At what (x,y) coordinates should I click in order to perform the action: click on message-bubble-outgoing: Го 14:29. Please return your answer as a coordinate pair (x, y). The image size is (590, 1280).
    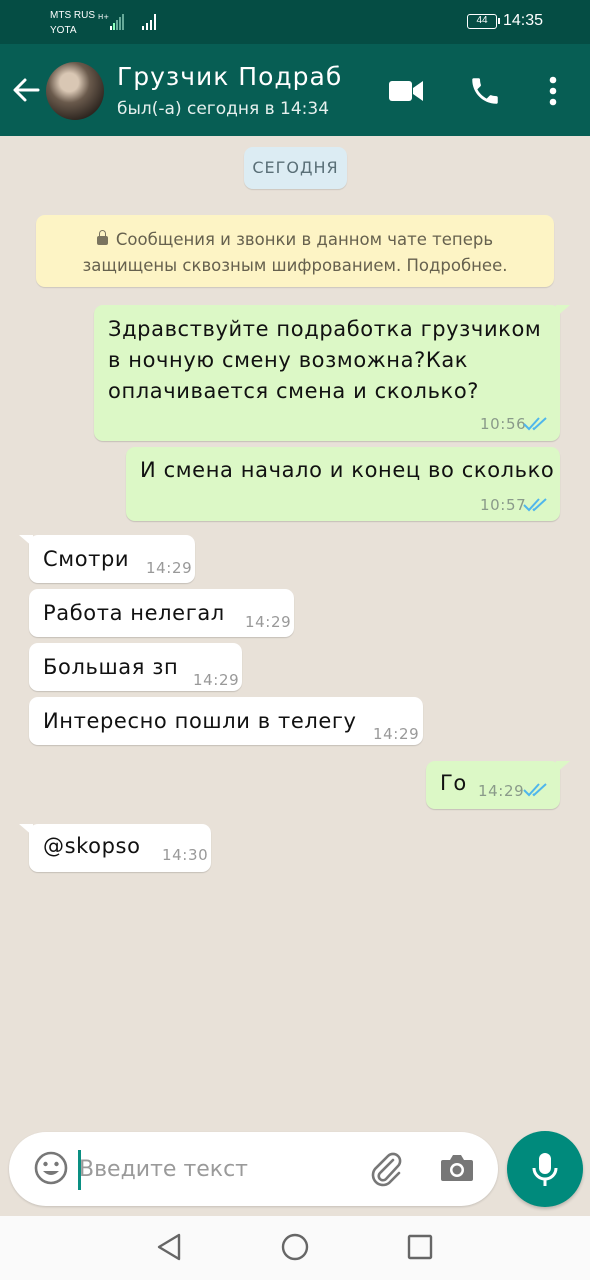
    Looking at the image, I should click on (498, 785).